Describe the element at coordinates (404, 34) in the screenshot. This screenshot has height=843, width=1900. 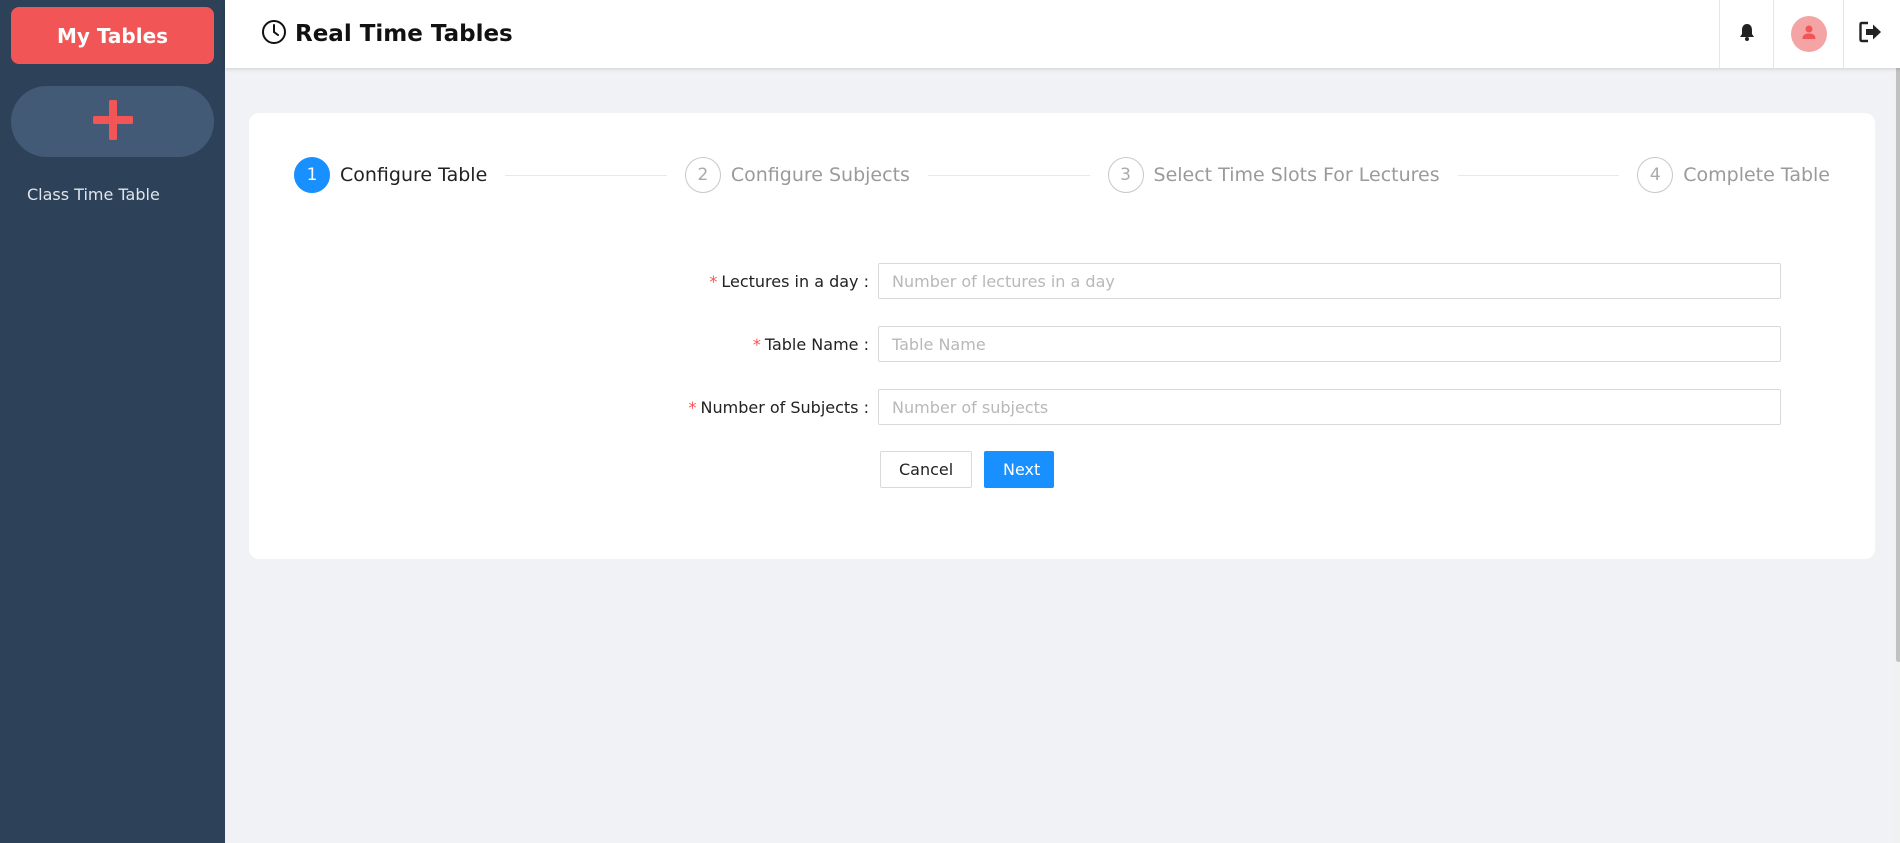
I see `page-title: Real Time Tables` at that location.